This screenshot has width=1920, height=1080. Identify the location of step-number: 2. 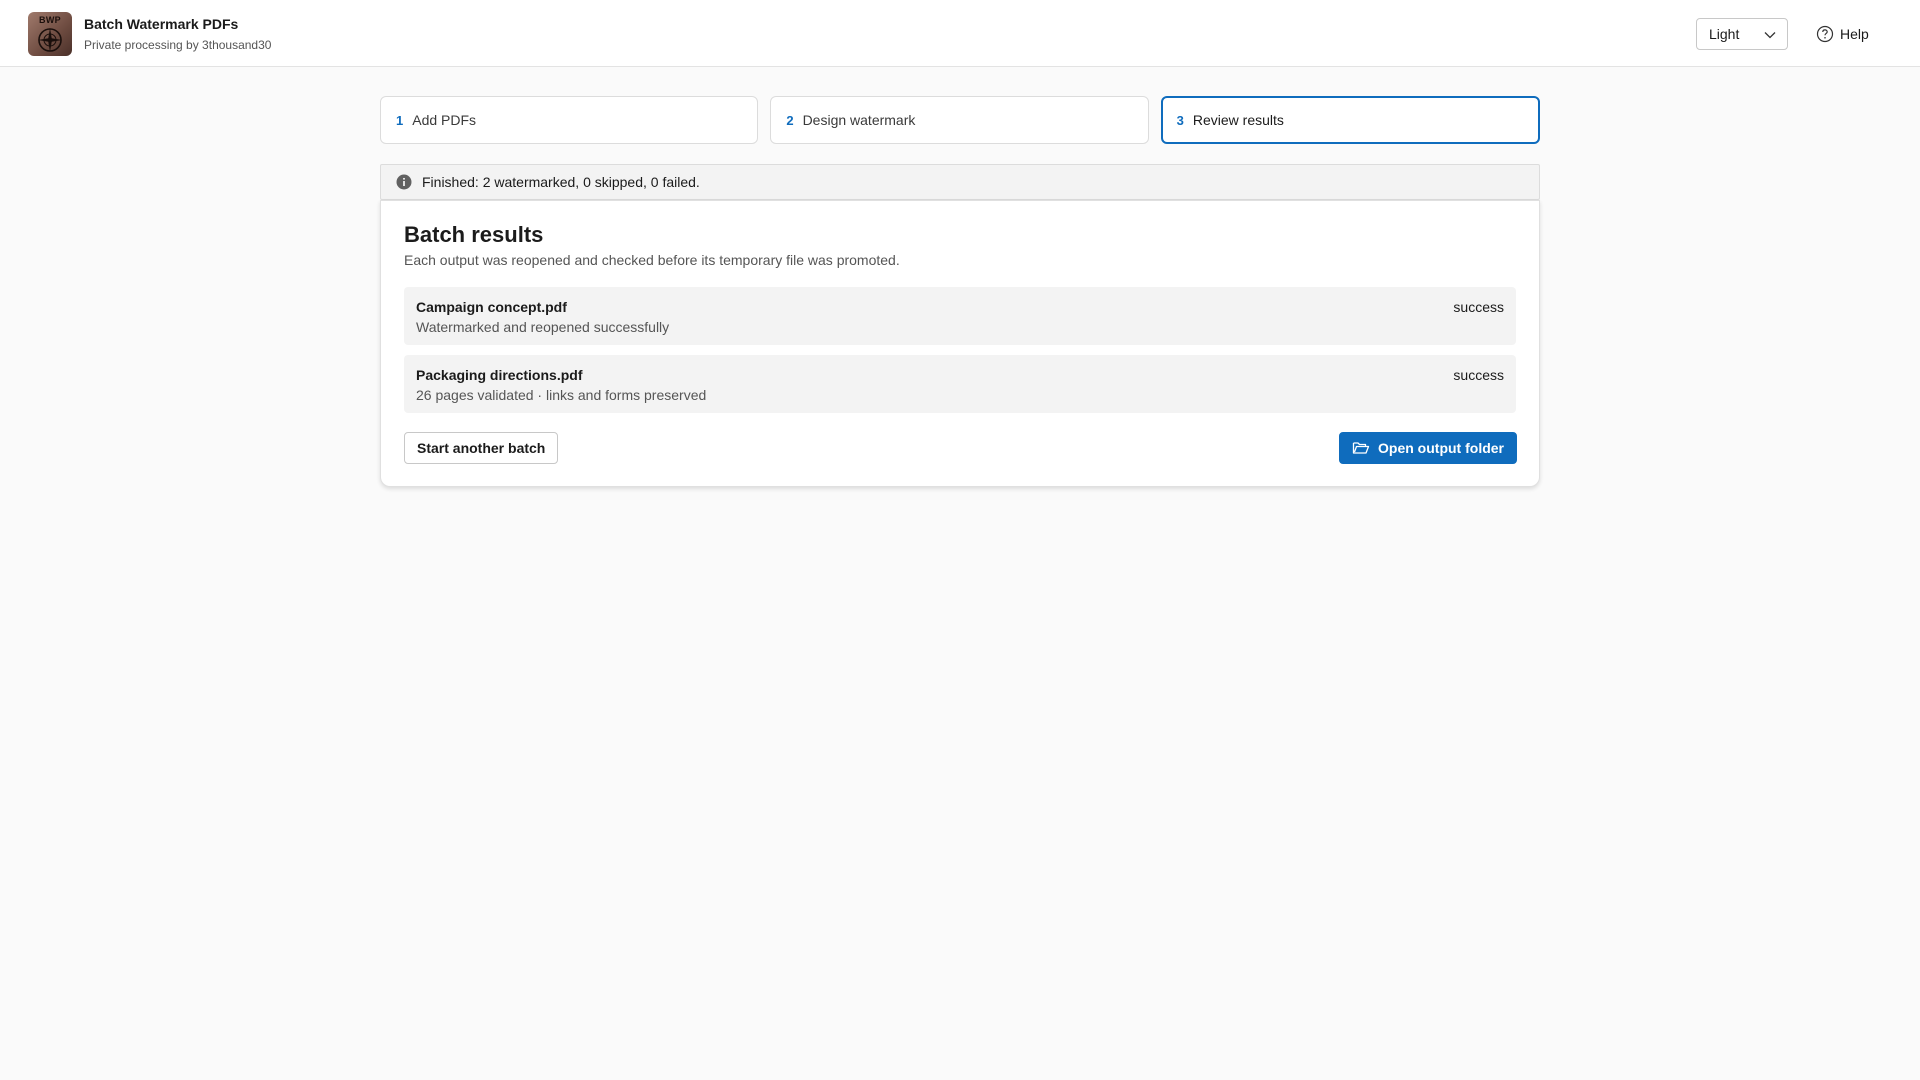
(790, 120).